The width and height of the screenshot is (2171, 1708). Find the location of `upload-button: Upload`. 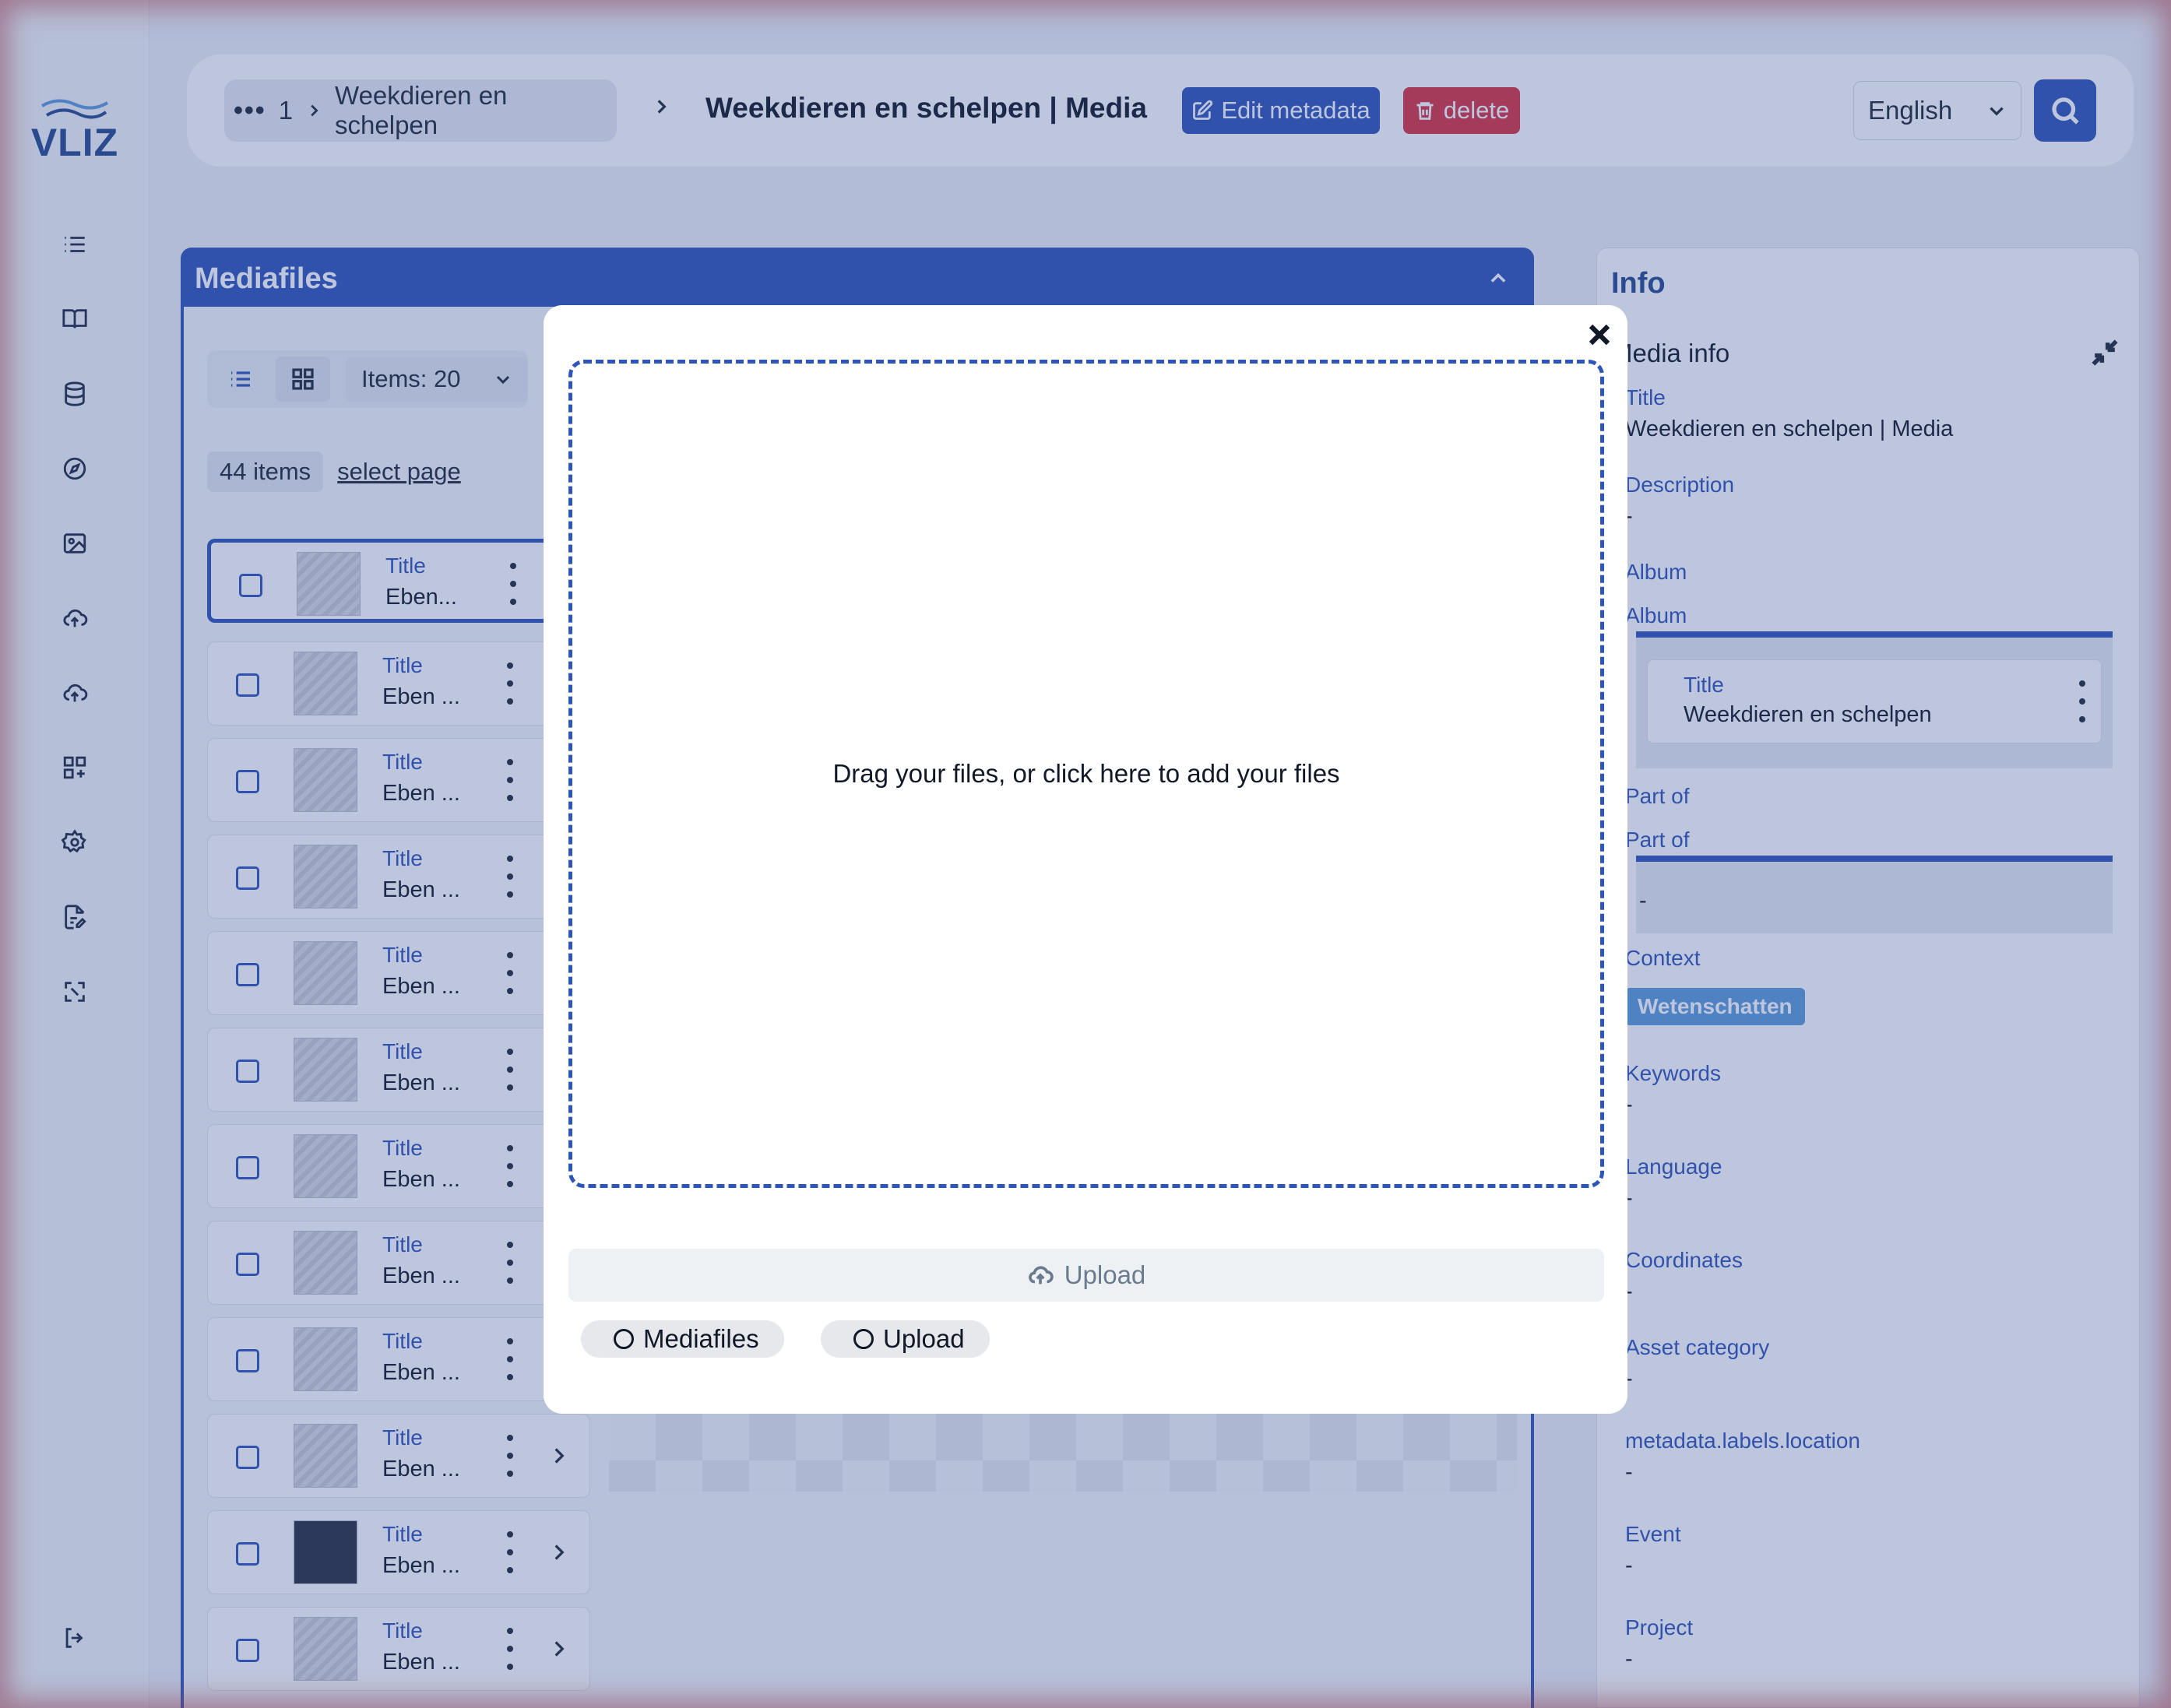

upload-button: Upload is located at coordinates (1086, 1275).